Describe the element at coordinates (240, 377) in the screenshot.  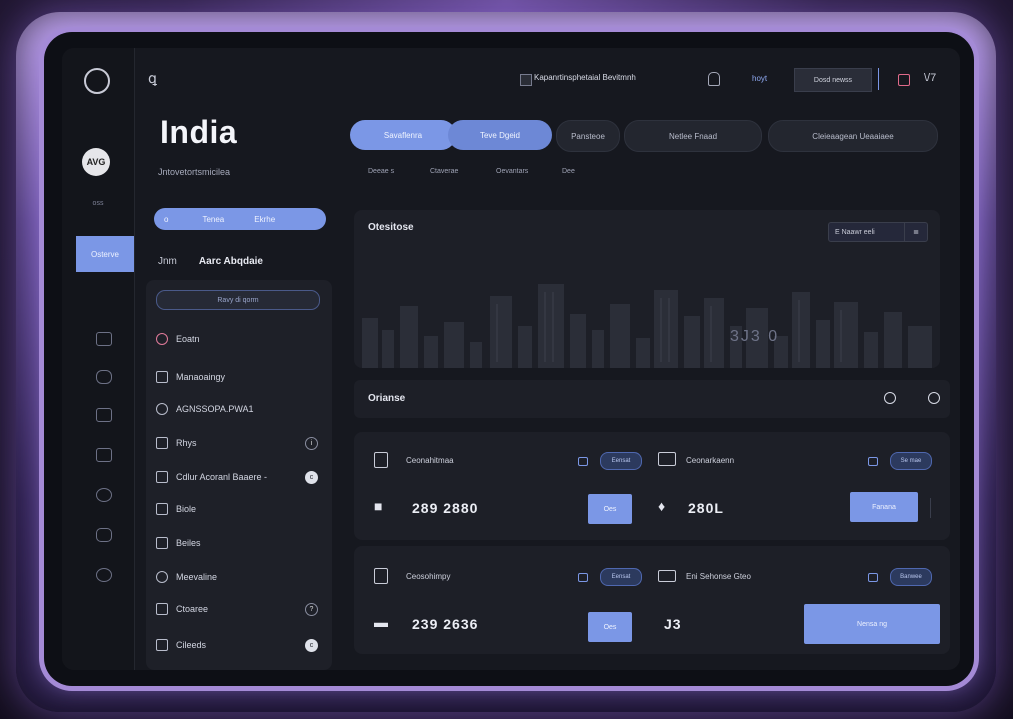
I see `nav-item: Manaoaingy` at that location.